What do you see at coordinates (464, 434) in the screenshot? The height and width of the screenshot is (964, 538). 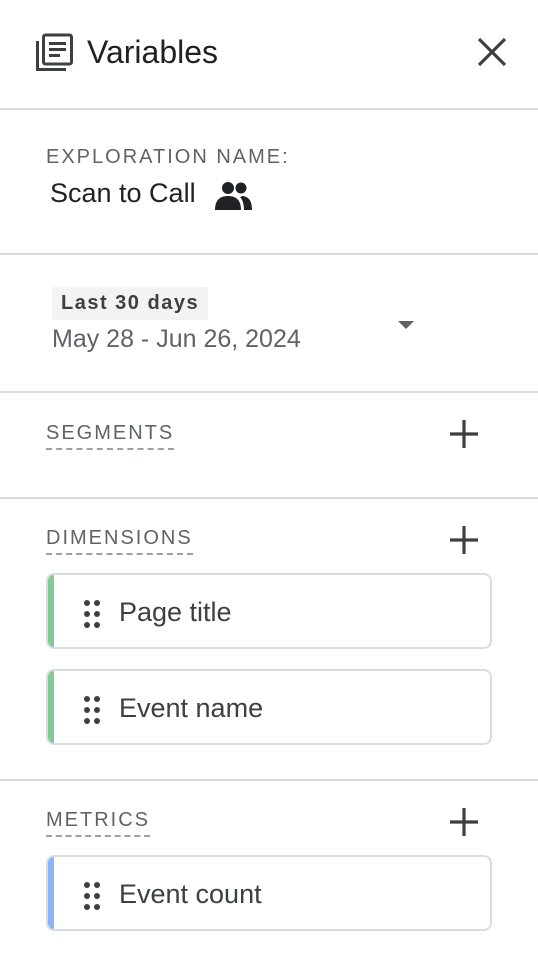 I see `add-segment-icon` at bounding box center [464, 434].